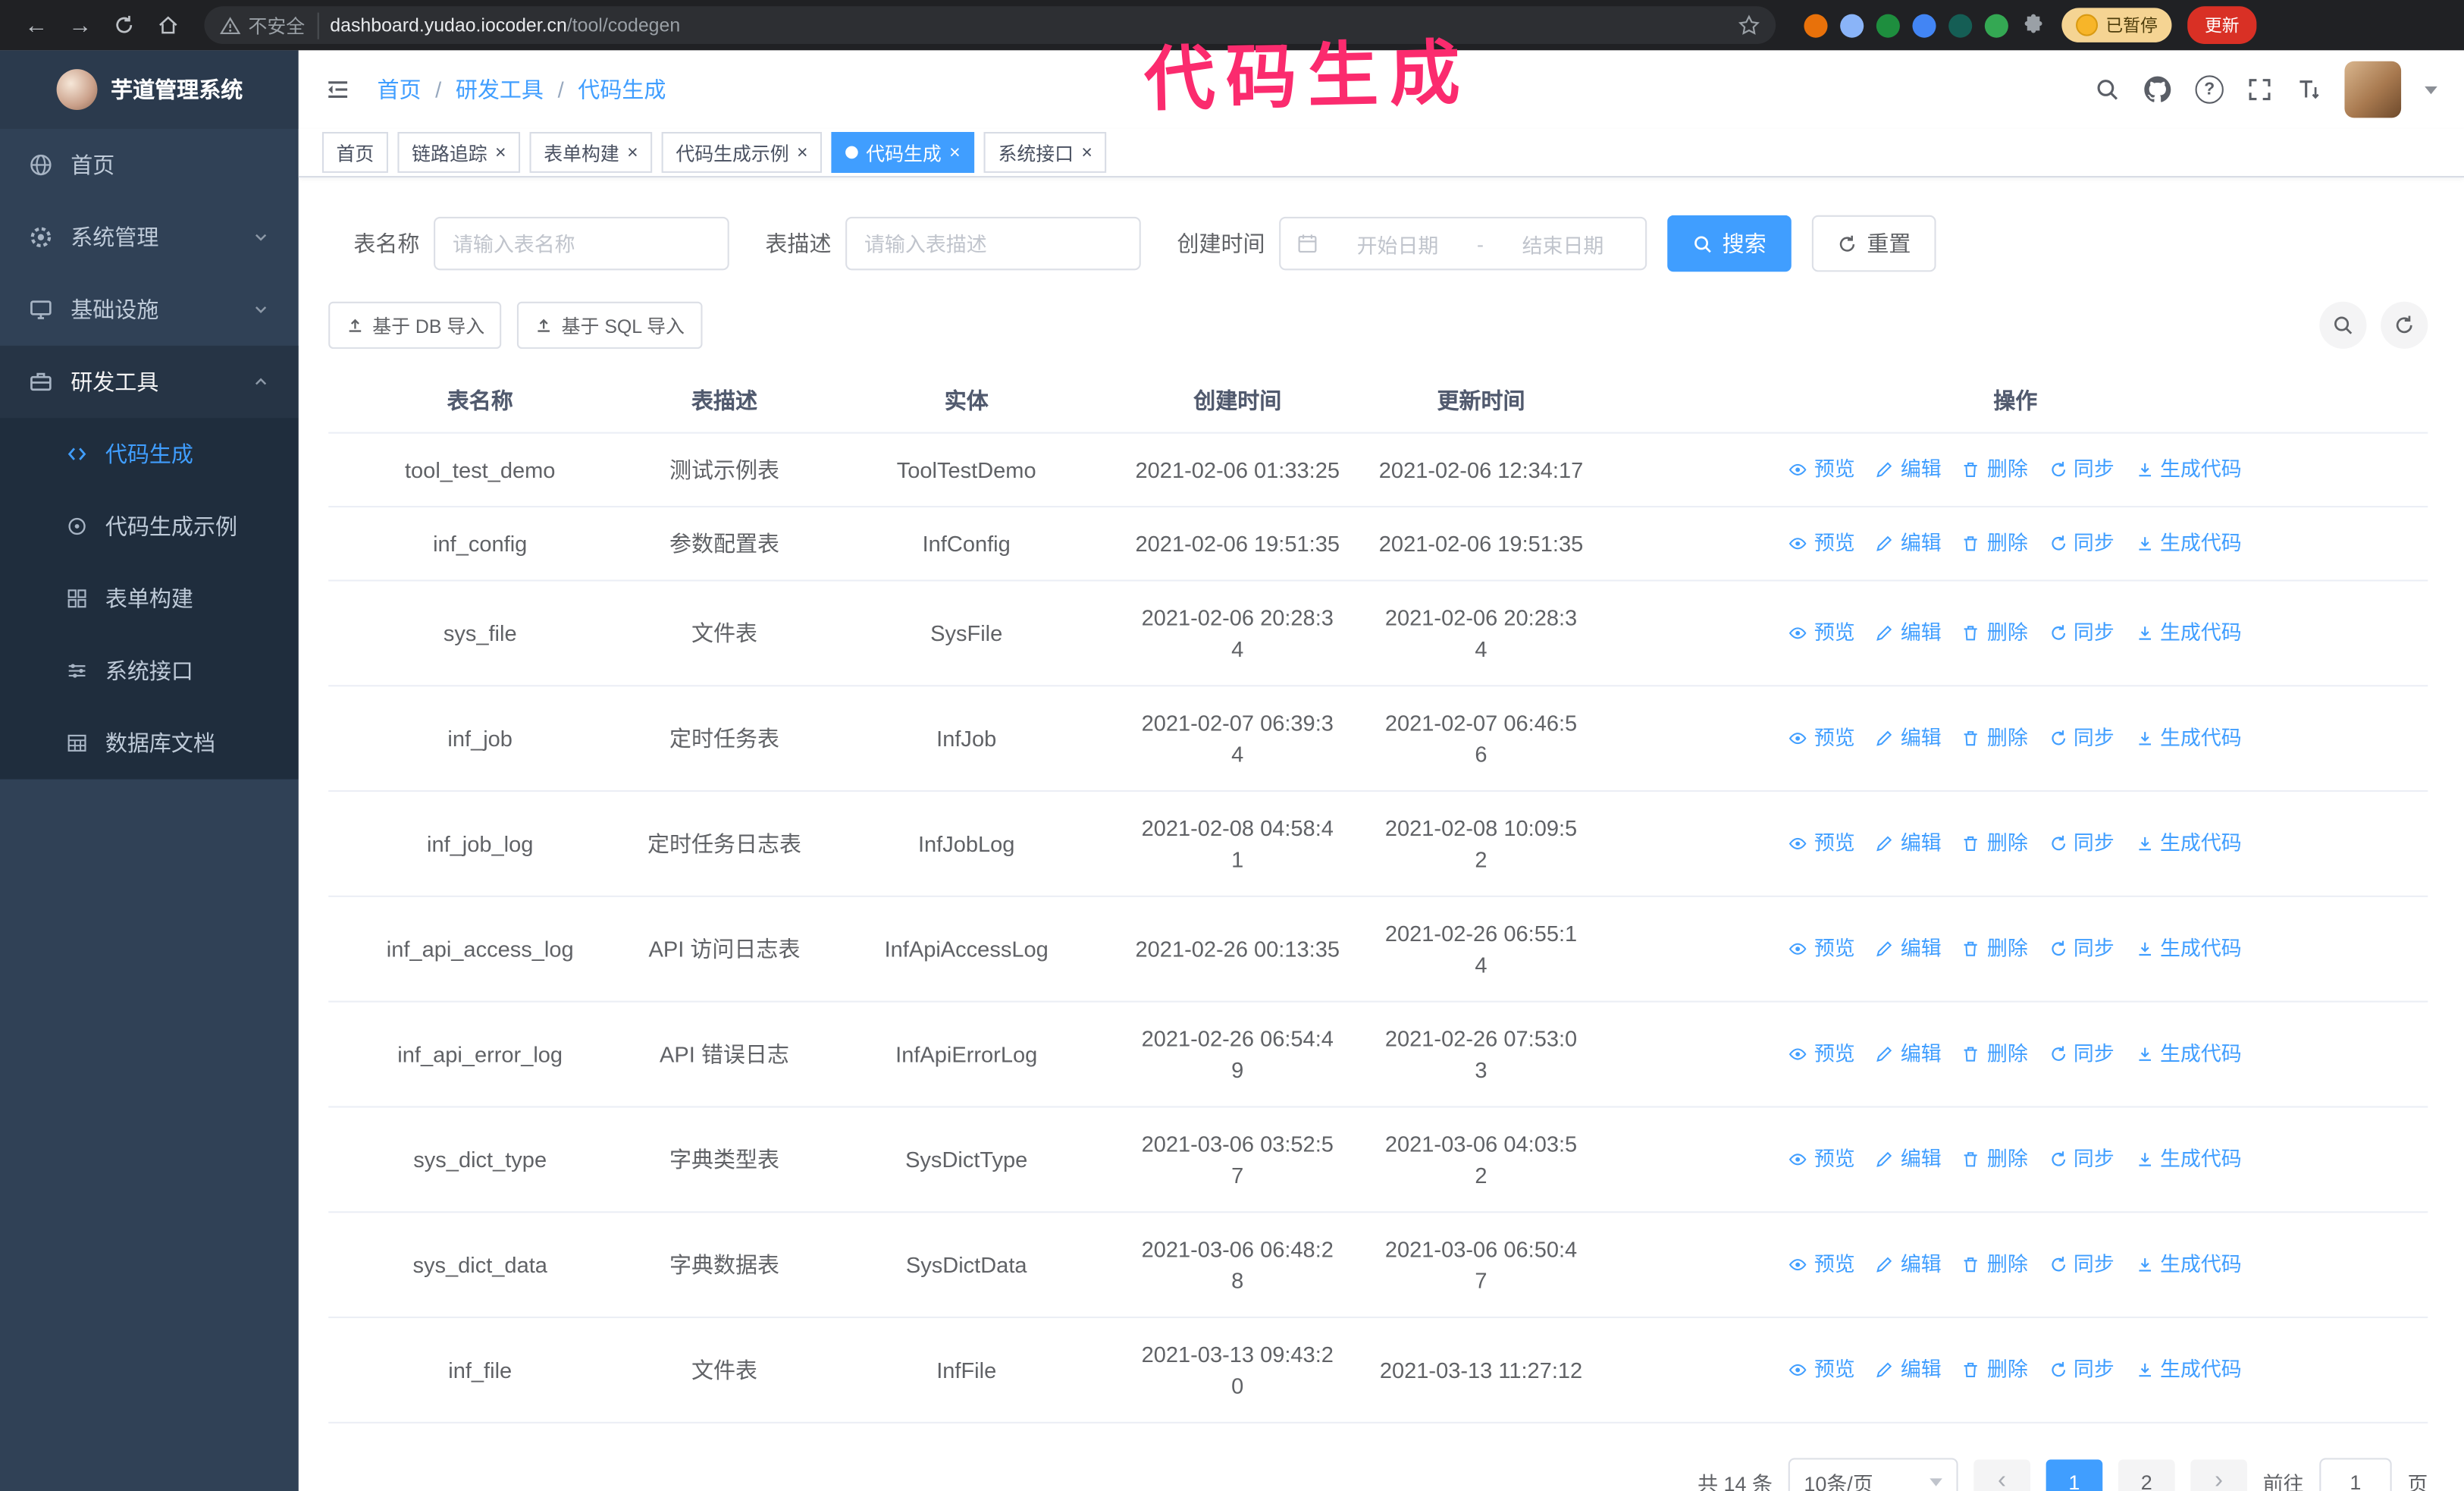  I want to click on sidebar-item-system: 系统管理, so click(150, 237).